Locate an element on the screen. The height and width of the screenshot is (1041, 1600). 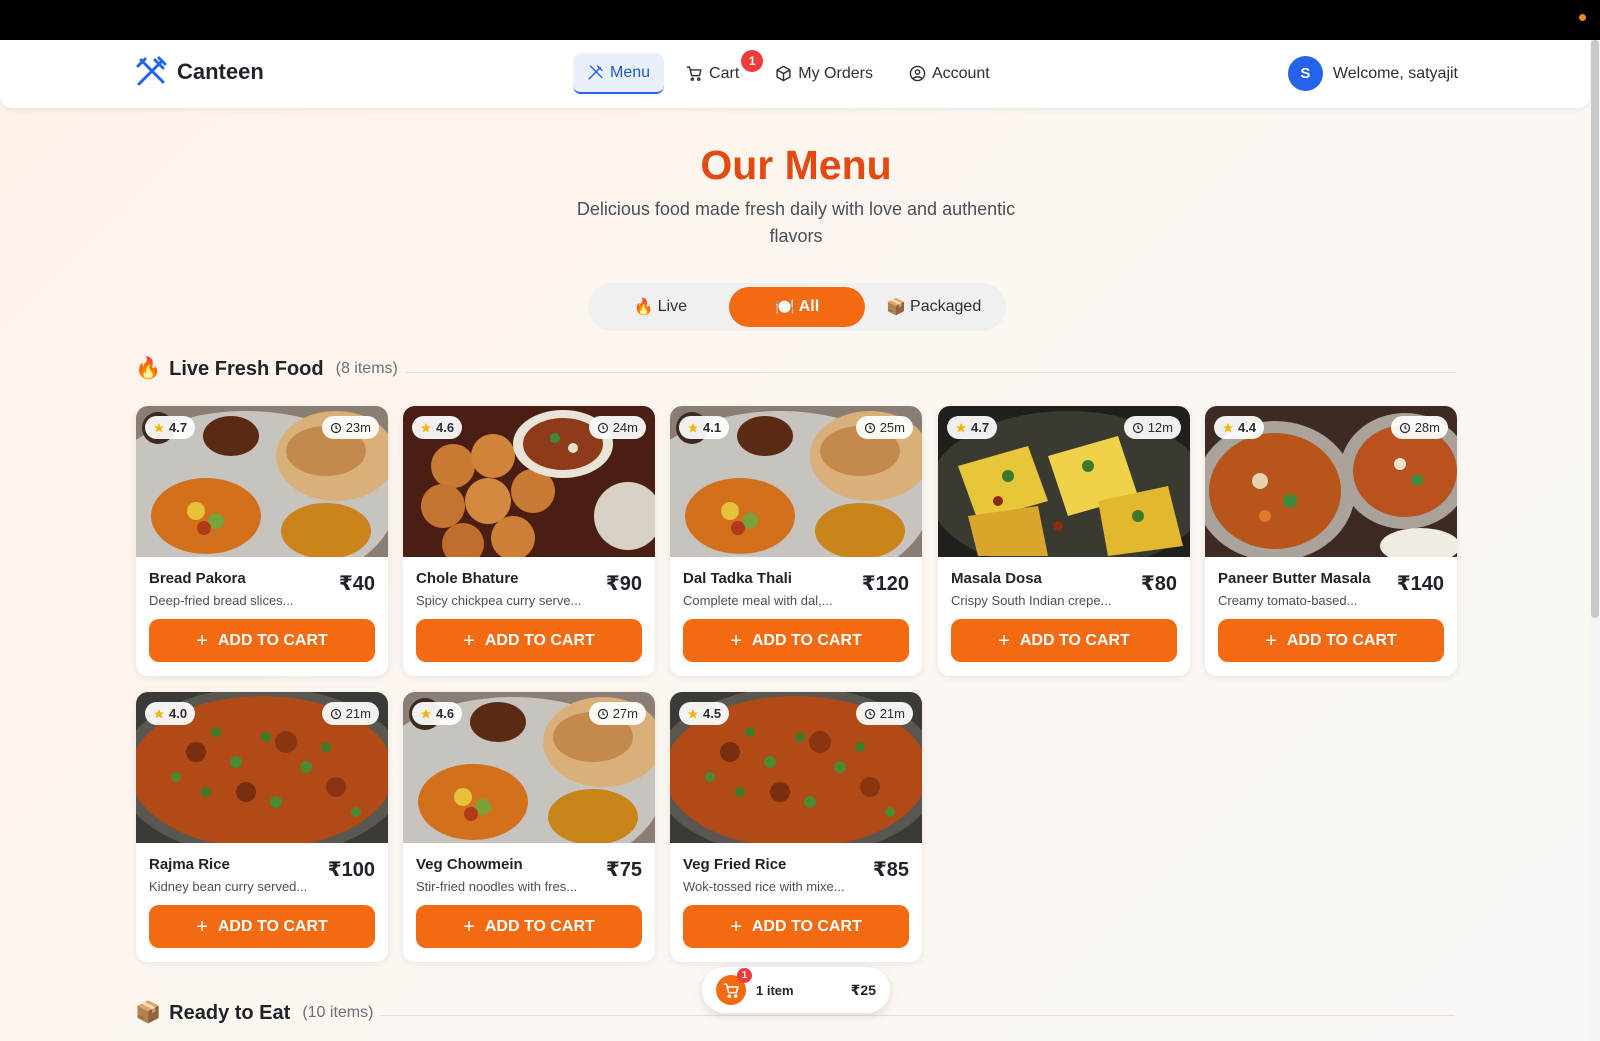
cart-icon: 1 is located at coordinates (734, 986).